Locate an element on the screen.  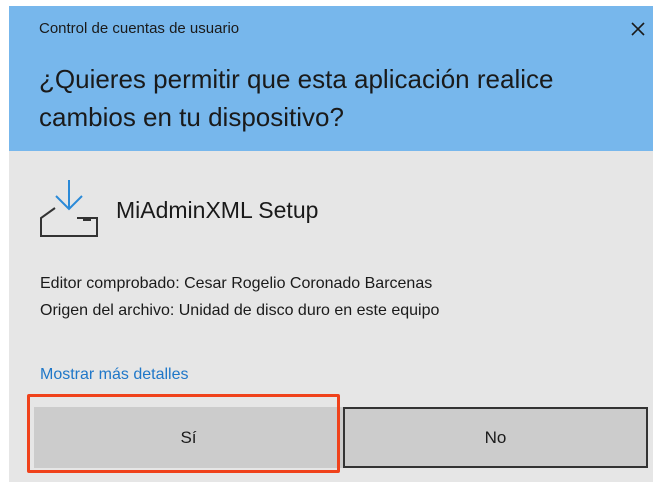
no-button-label: No is located at coordinates (495, 437).